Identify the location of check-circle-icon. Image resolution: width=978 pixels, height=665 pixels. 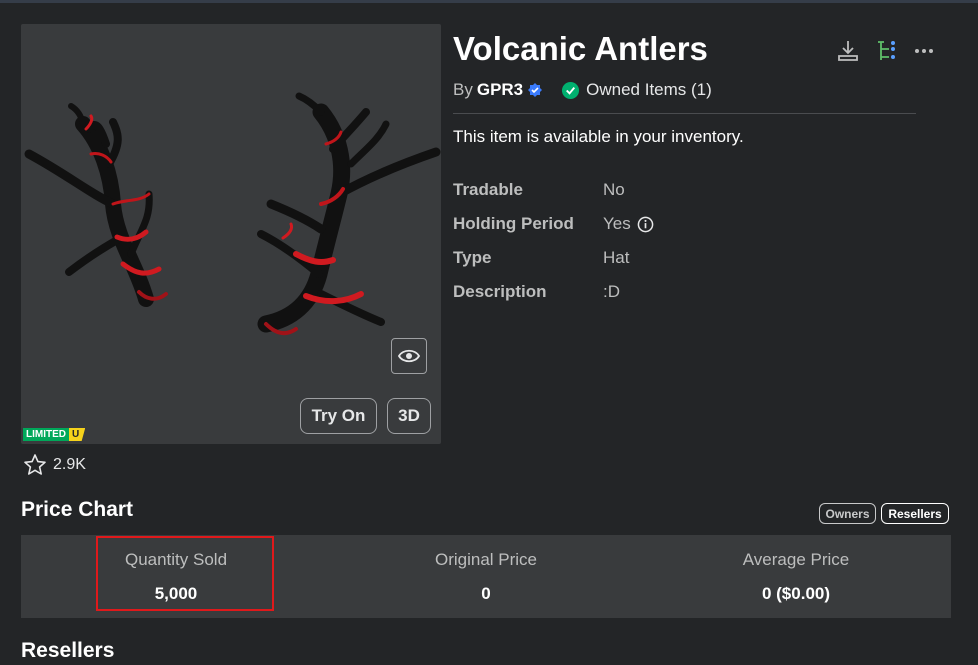
(571, 90).